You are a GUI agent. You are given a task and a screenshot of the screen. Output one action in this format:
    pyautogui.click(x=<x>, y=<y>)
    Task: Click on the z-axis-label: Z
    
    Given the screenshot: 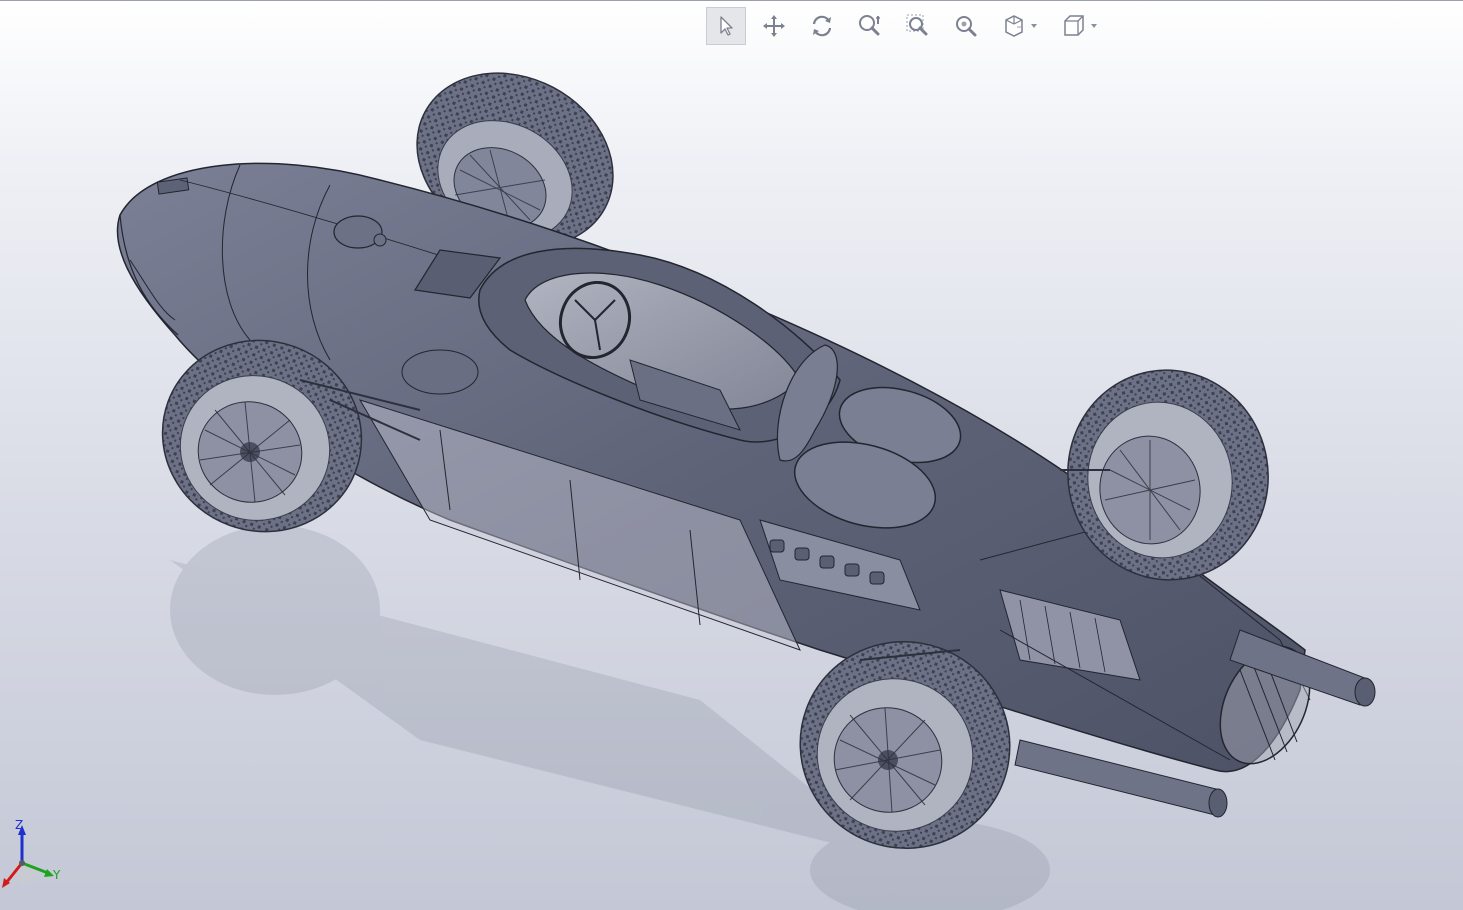 What is the action you would take?
    pyautogui.click(x=19, y=825)
    